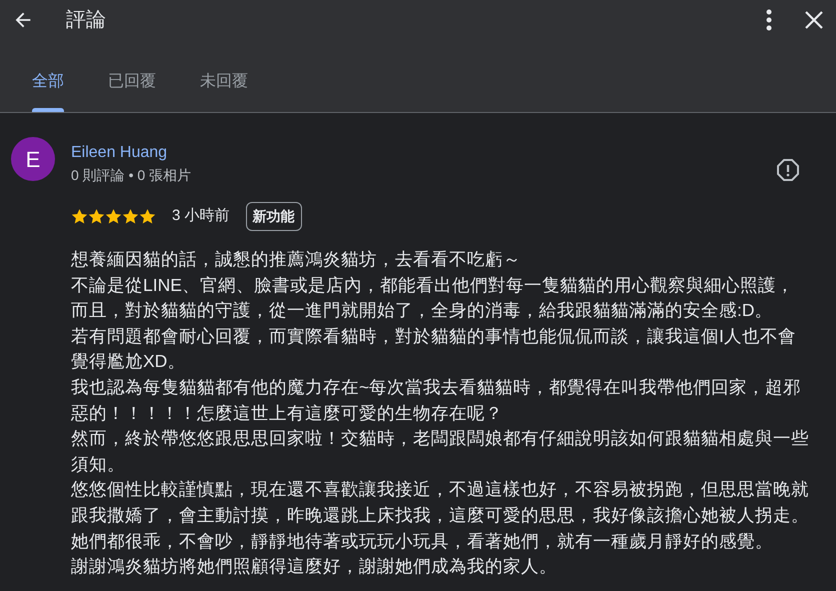  I want to click on review-paragraph: 她們都很乖，不會吵，靜靜地待著或玩玩小玩具，看著她們，就有一種歲月靜好的感覺。, so click(422, 541).